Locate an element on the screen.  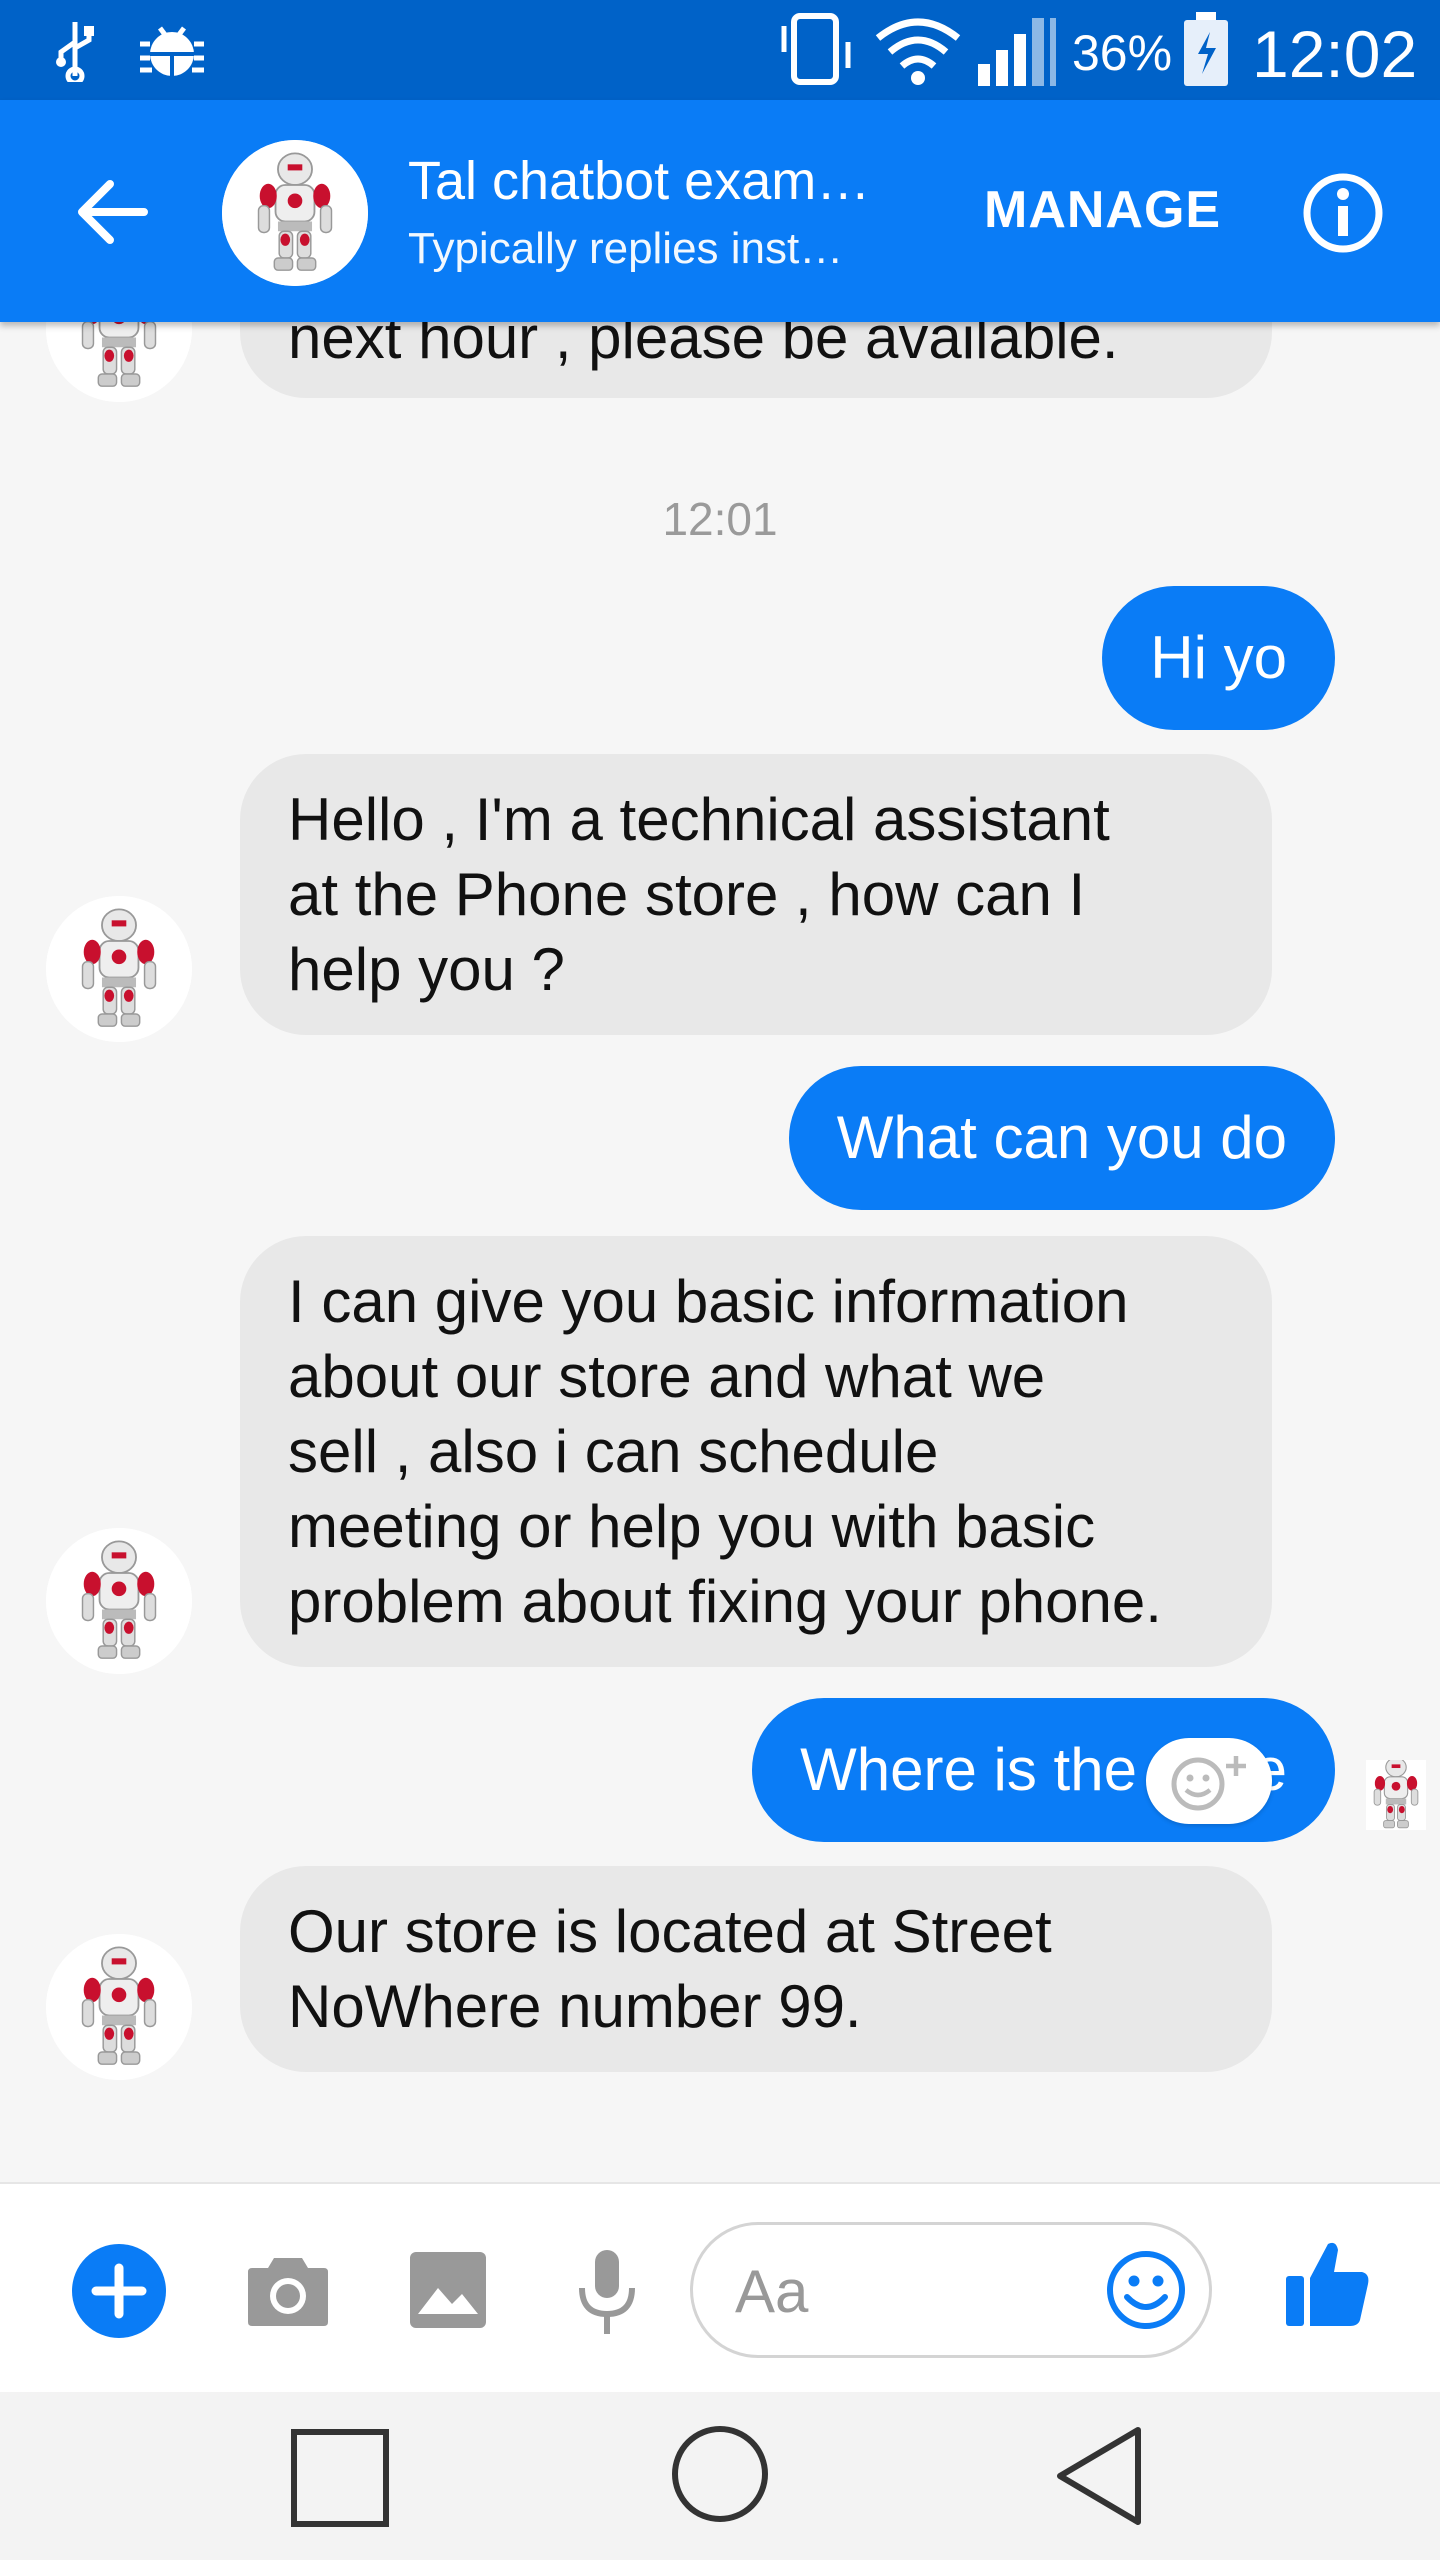
battery-percent: 36% is located at coordinates (1122, 53).